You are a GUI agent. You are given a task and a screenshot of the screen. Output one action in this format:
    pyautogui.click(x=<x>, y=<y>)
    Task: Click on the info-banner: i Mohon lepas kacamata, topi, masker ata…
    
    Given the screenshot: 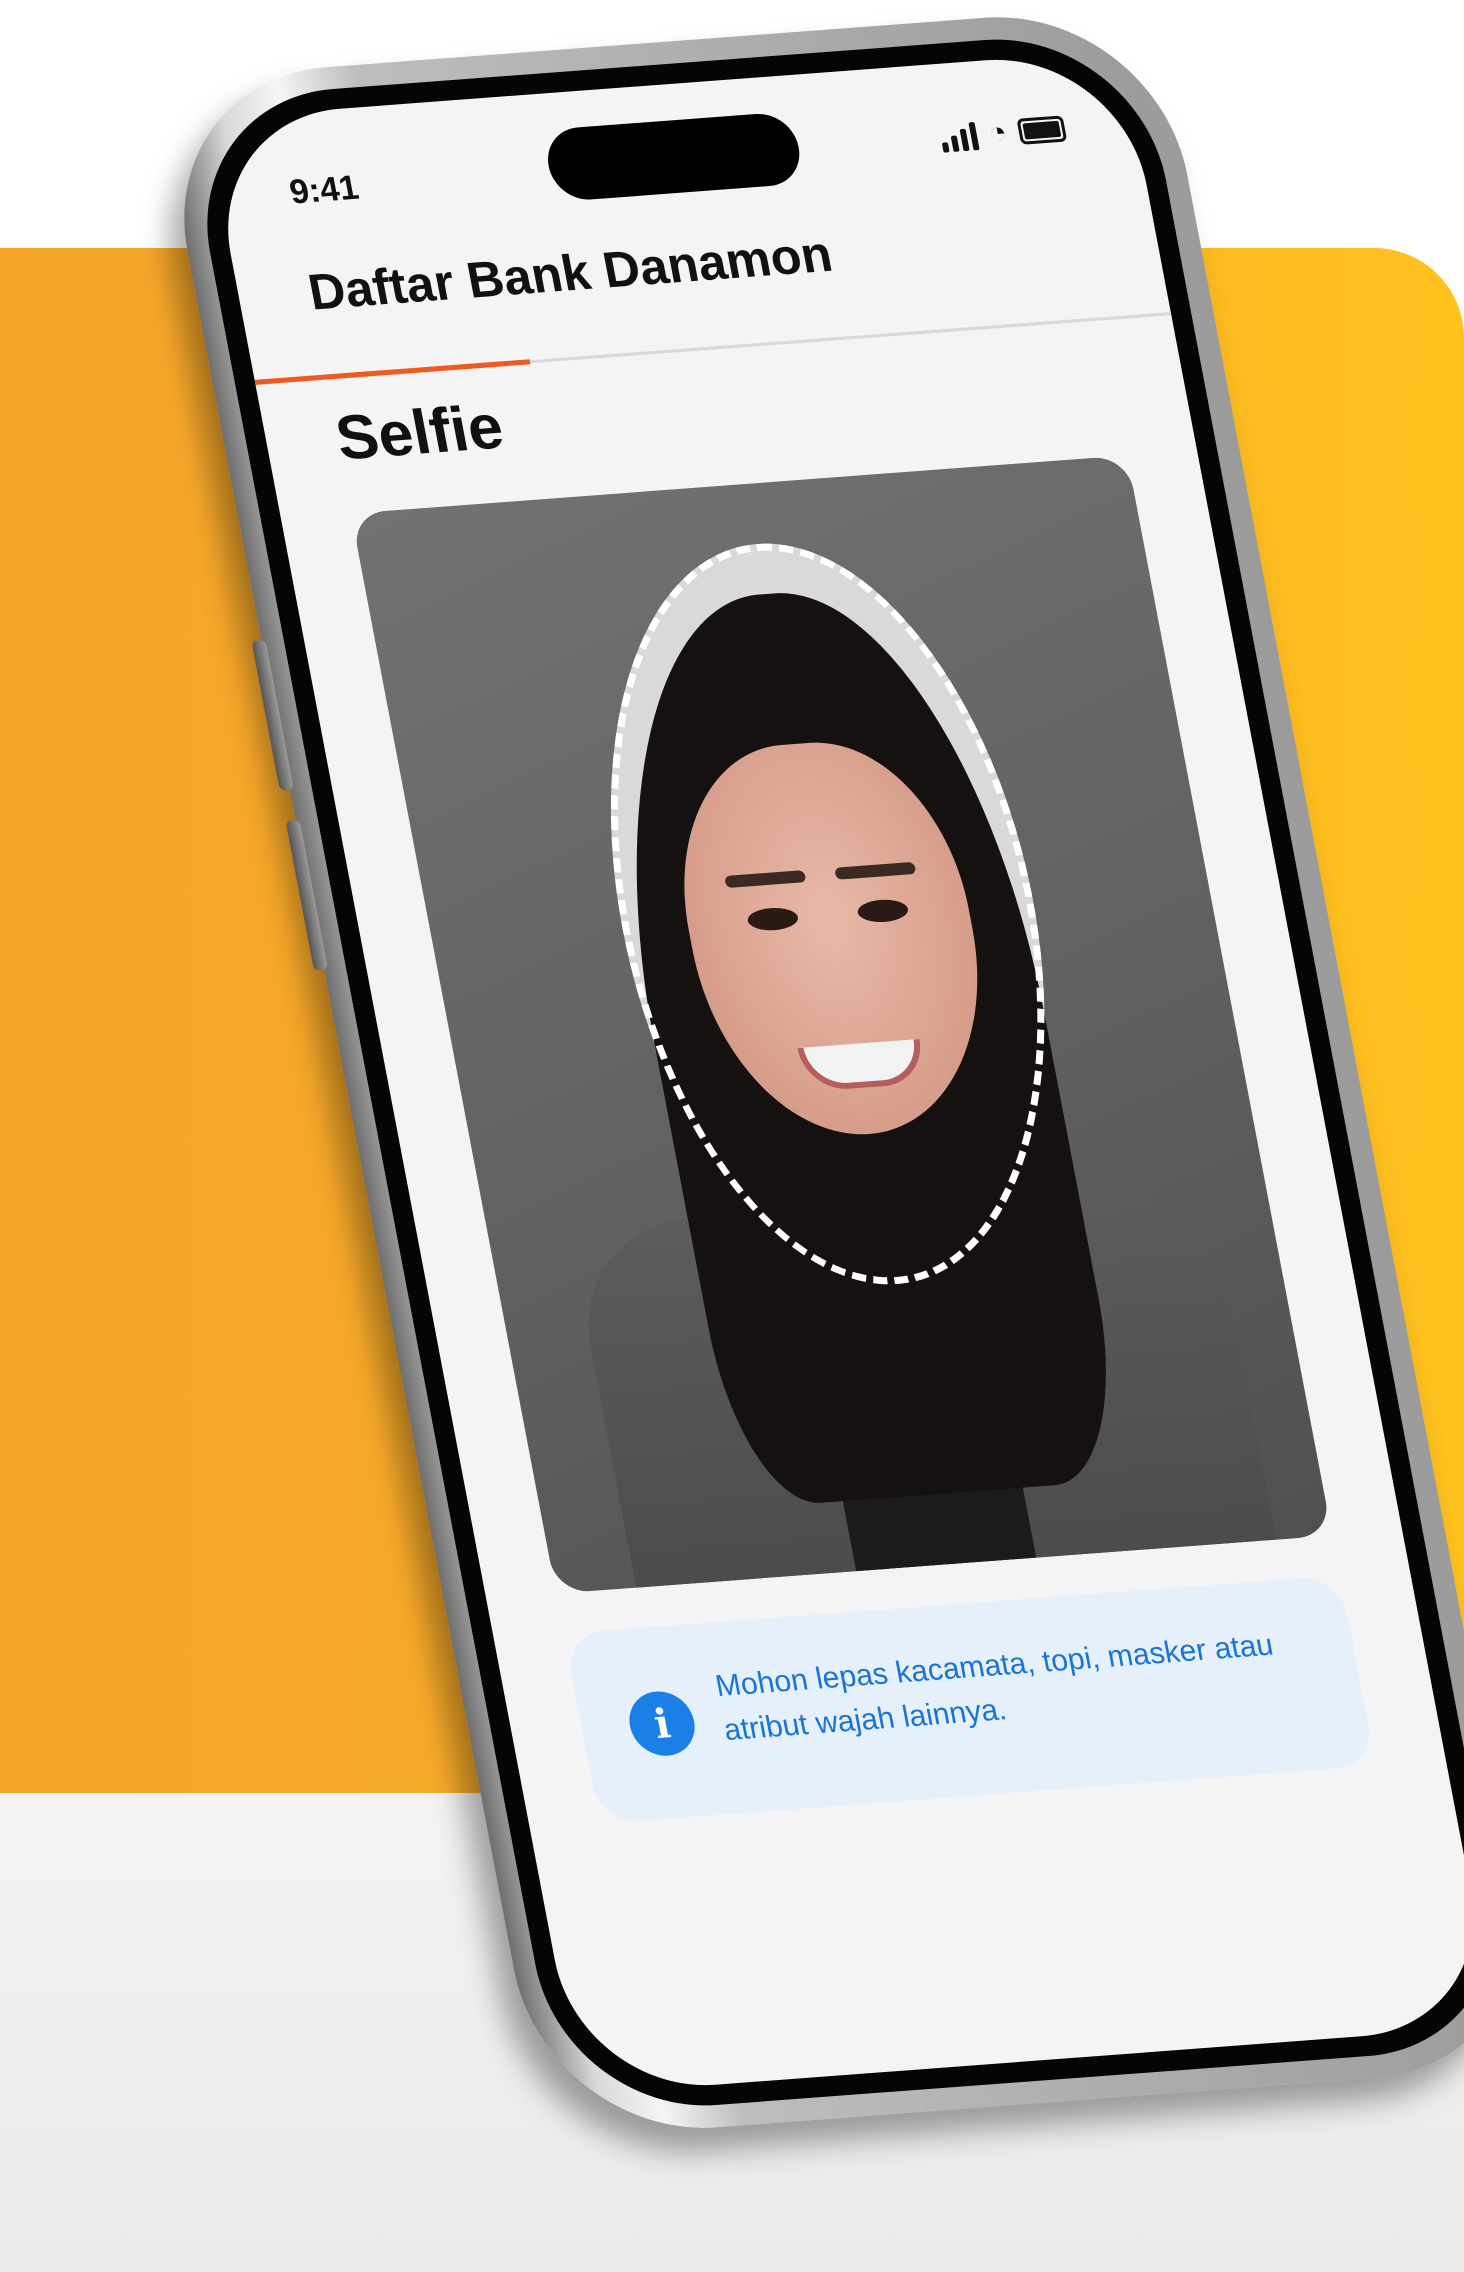 What is the action you would take?
    pyautogui.click(x=969, y=1699)
    